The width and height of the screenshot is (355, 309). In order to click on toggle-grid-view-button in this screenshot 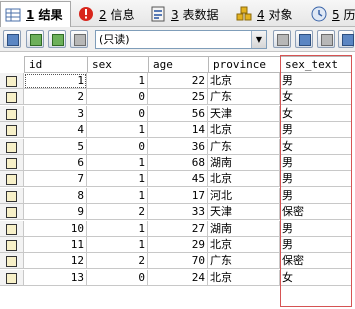, I will do `click(12, 39)`.